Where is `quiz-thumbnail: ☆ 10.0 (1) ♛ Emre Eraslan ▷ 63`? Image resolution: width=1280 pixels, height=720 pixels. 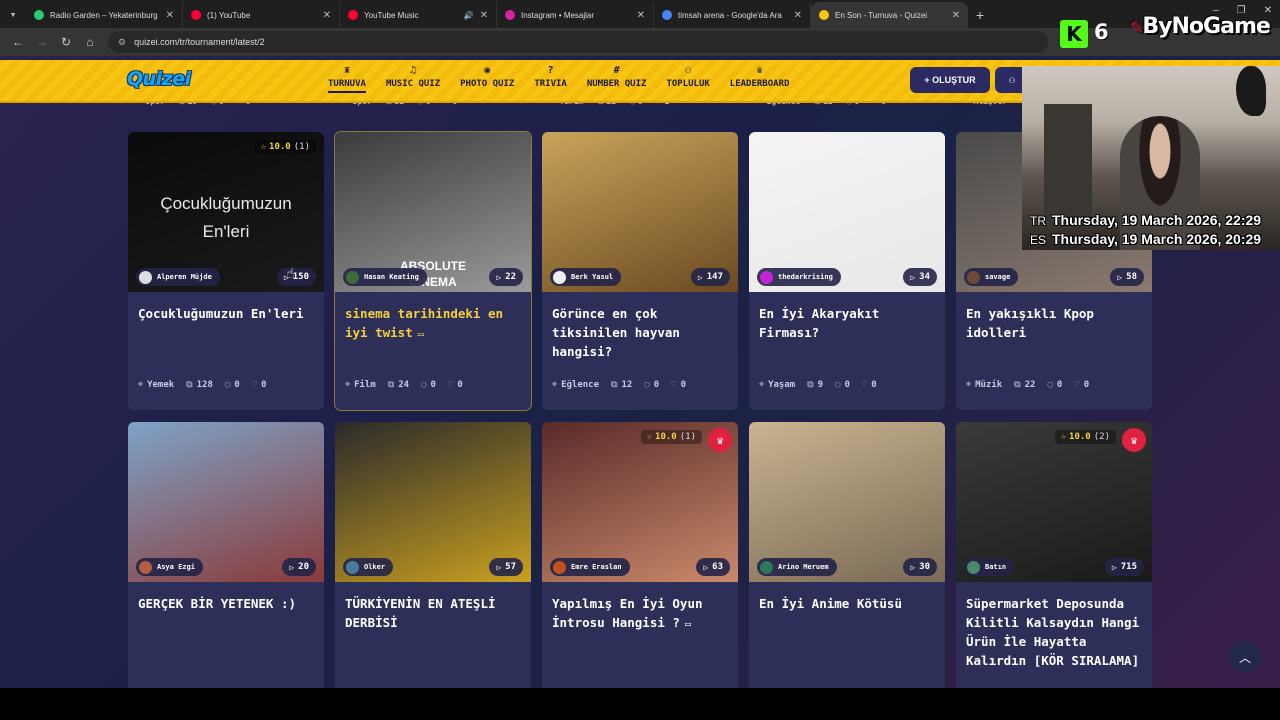
quiz-thumbnail: ☆ 10.0 (1) ♛ Emre Eraslan ▷ 63 is located at coordinates (640, 502).